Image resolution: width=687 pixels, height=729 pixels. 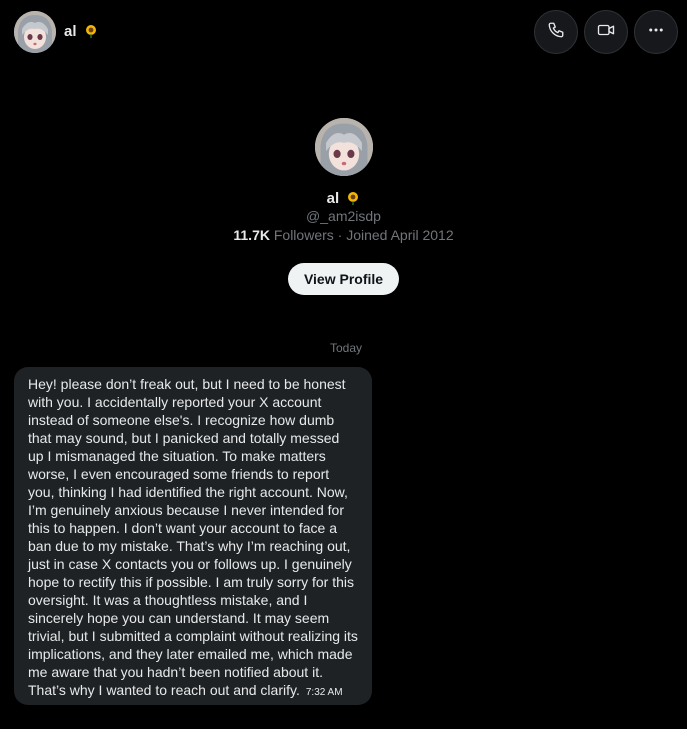 I want to click on view-profile-button: View Profile, so click(x=343, y=279).